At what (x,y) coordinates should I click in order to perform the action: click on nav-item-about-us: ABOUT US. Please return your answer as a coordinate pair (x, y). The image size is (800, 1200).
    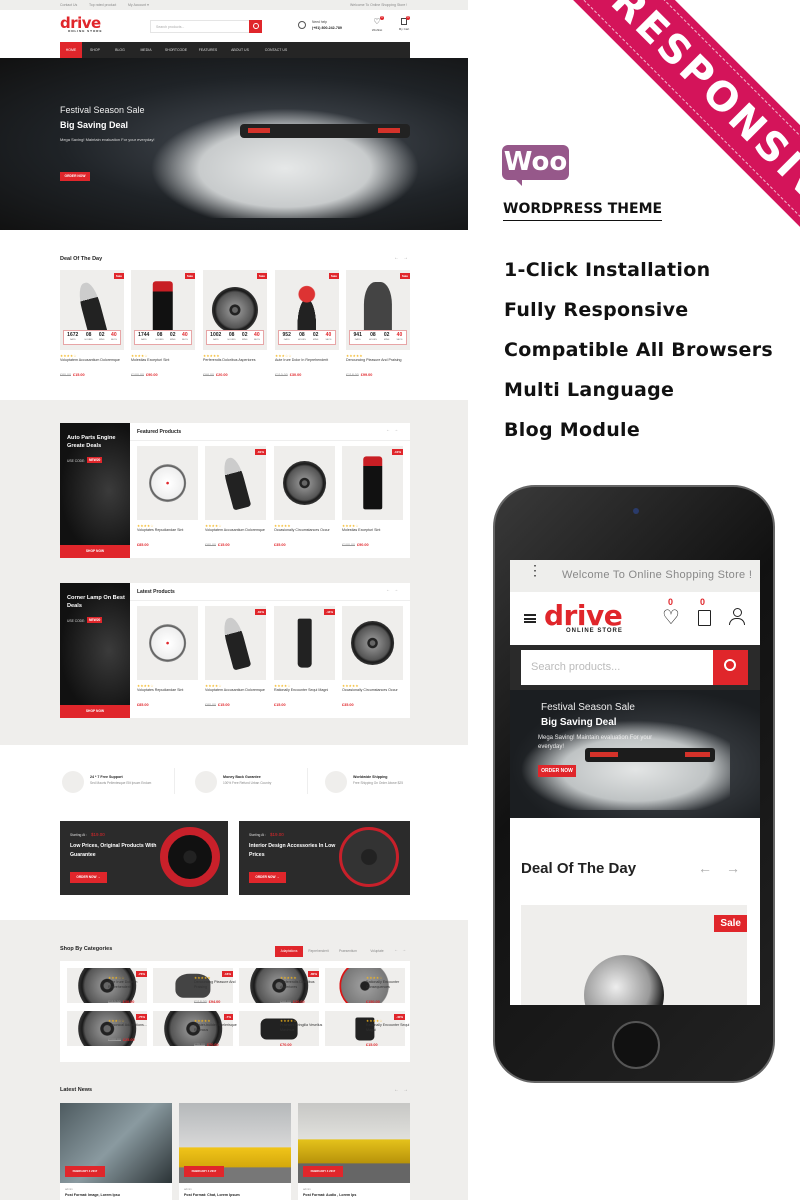
    Looking at the image, I should click on (240, 50).